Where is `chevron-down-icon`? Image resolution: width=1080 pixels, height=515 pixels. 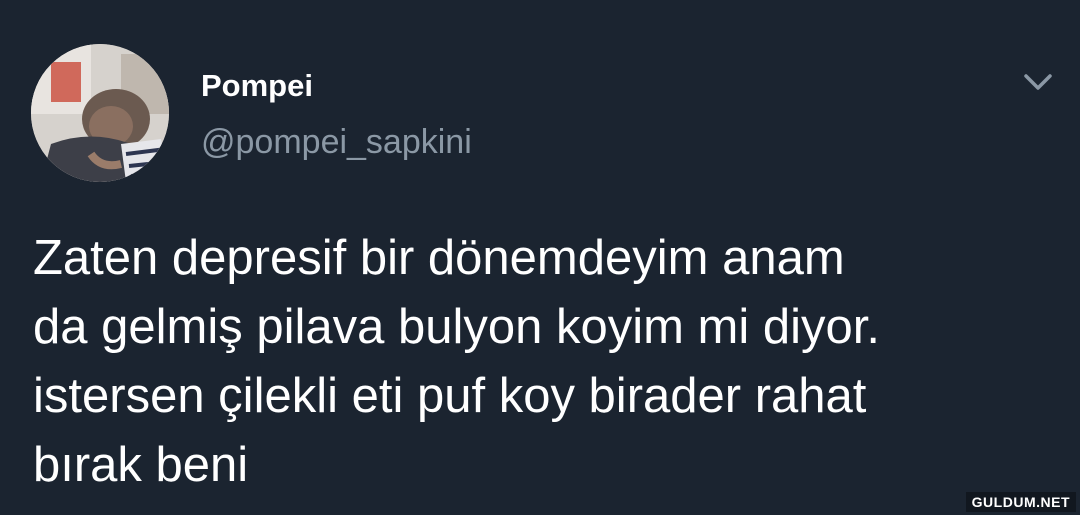
chevron-down-icon is located at coordinates (1038, 82).